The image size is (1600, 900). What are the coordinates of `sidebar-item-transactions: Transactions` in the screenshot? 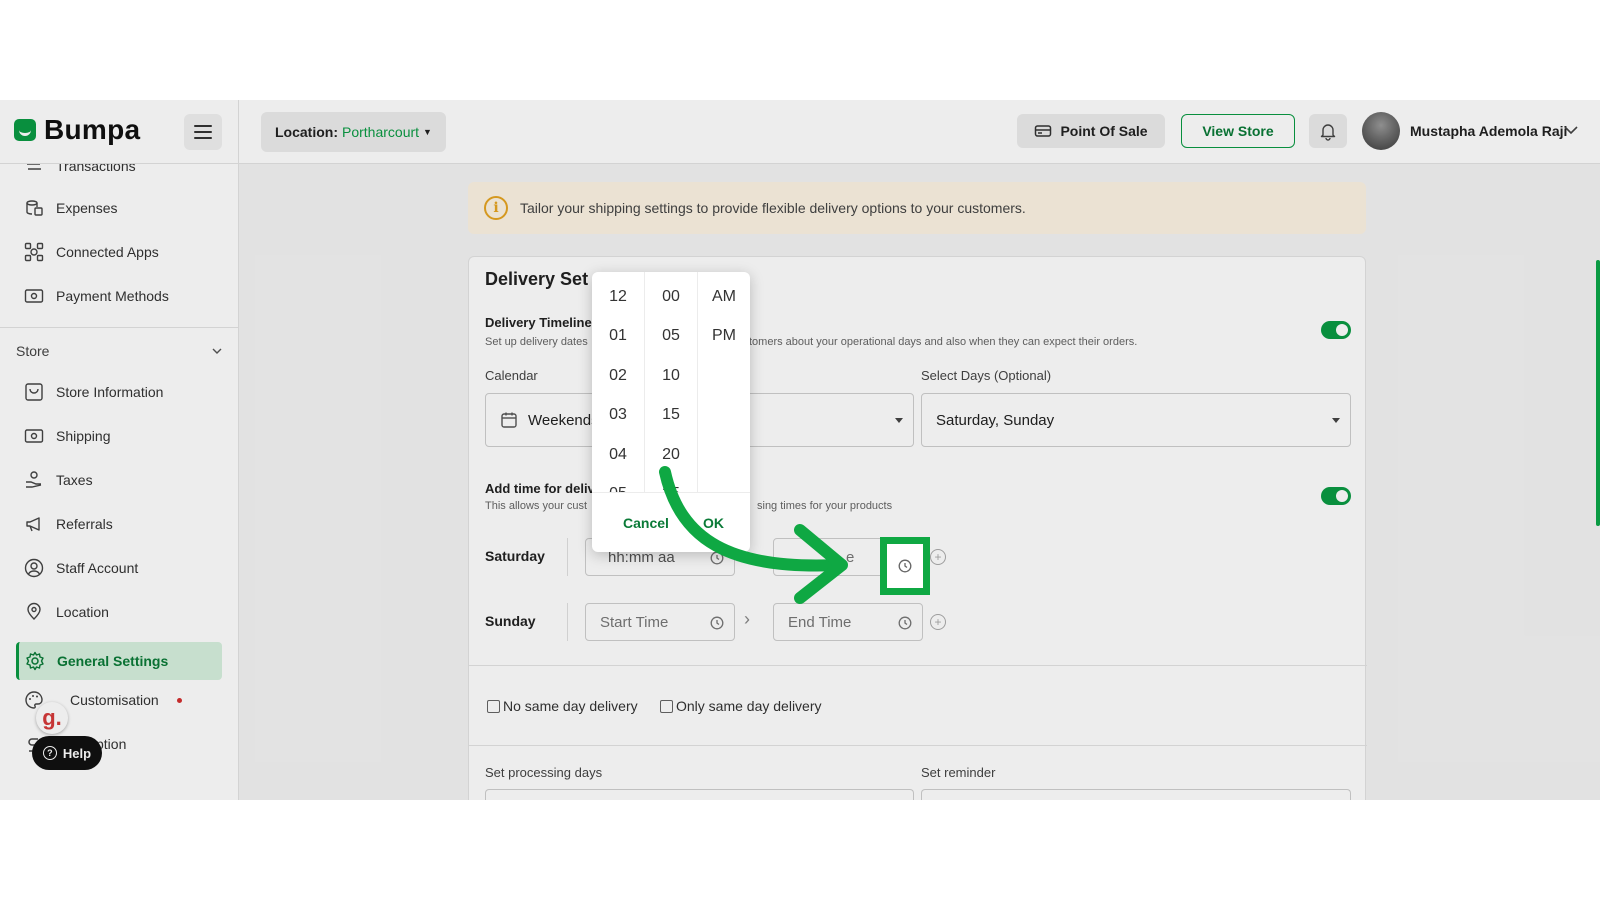 It's located at (80, 171).